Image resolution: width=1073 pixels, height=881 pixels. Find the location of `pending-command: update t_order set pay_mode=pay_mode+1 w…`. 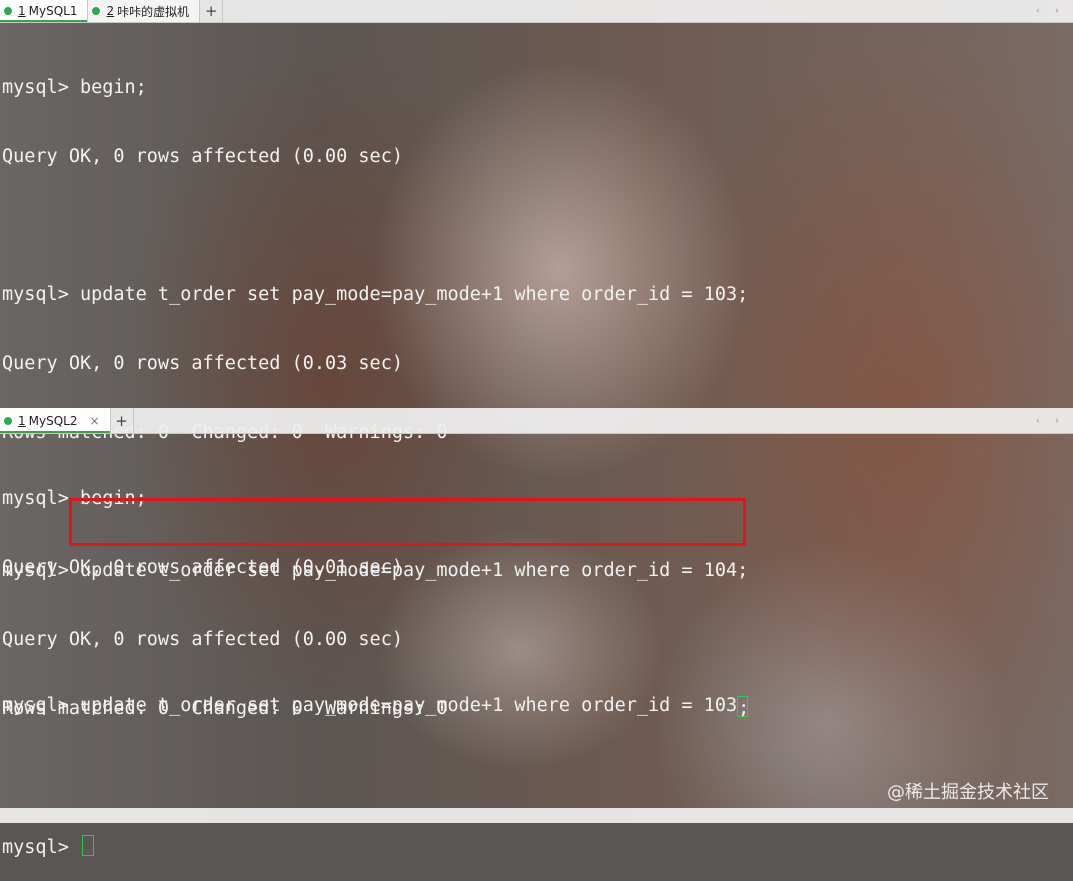

pending-command: update t_order set pay_mode=pay_mode+1 w… is located at coordinates (408, 705).